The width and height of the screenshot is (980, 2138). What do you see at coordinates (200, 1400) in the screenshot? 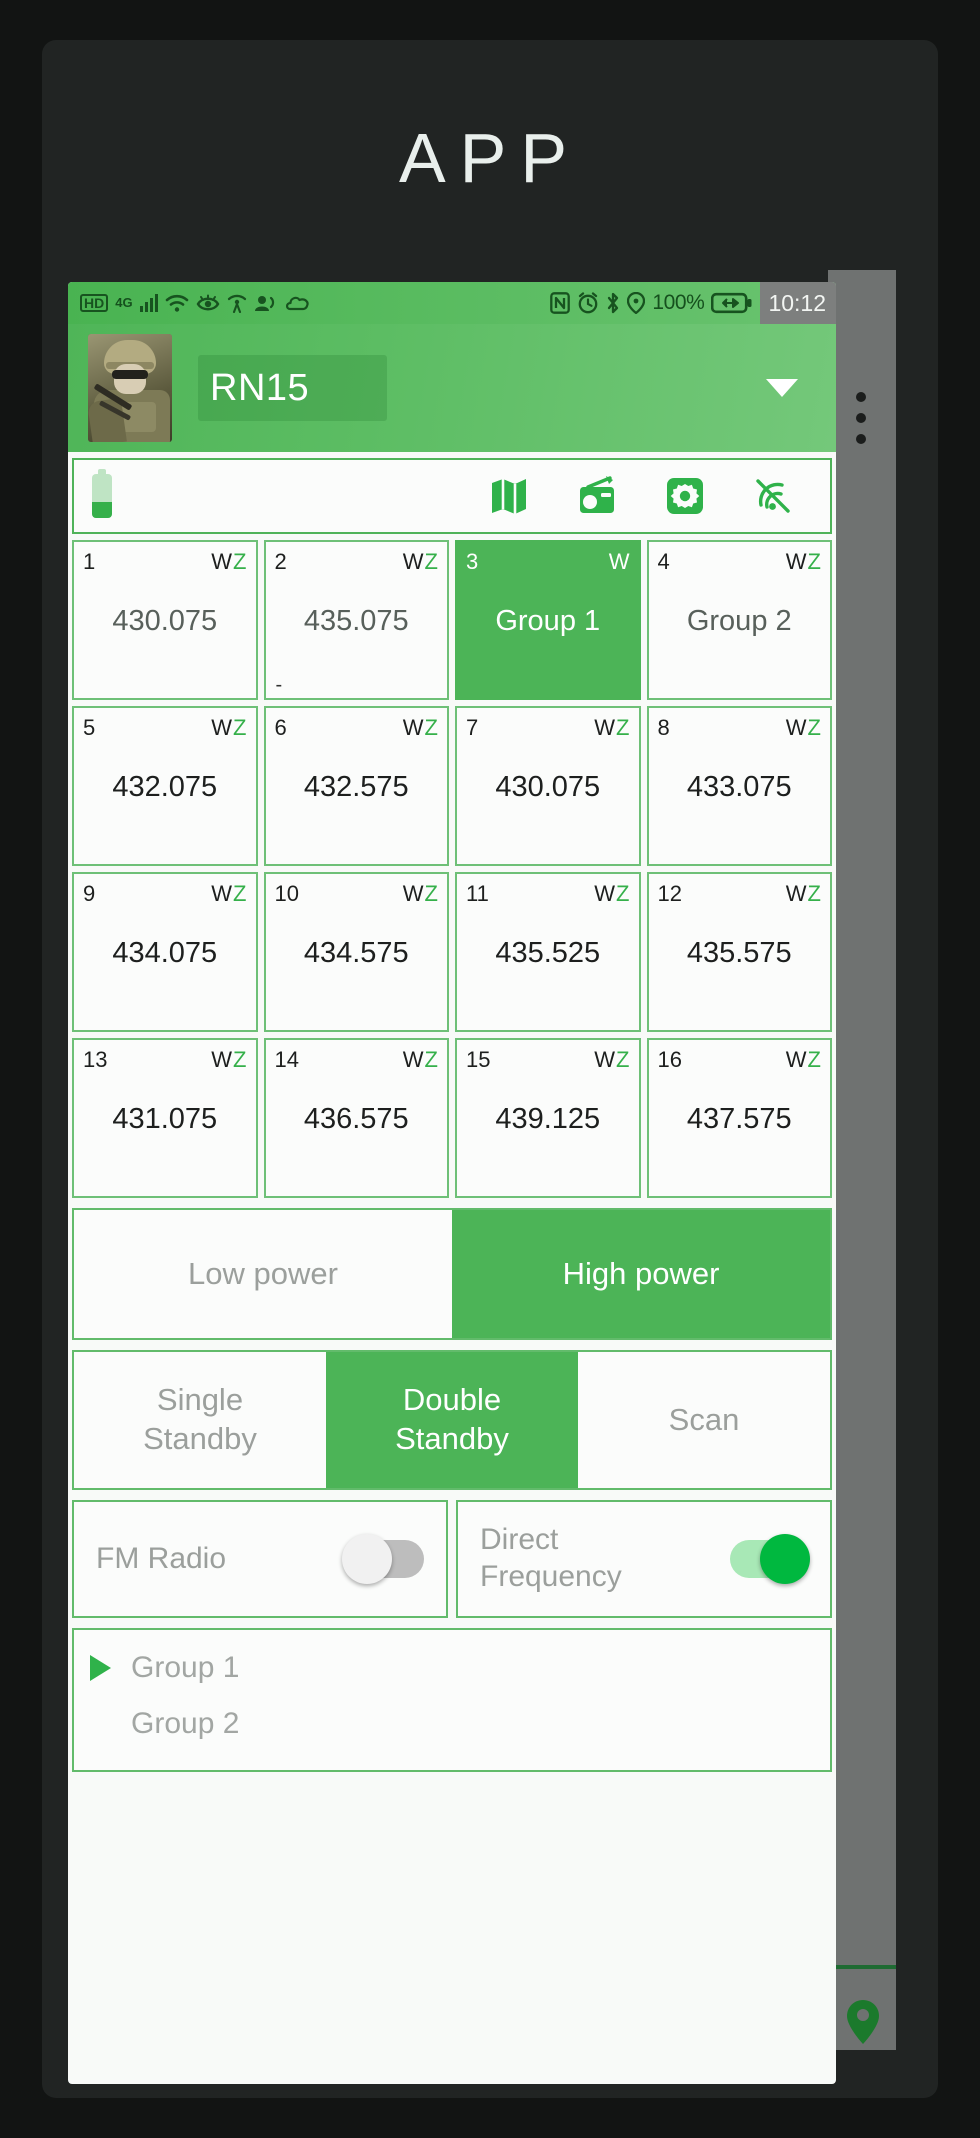
I see `single-standby-line1: Single` at bounding box center [200, 1400].